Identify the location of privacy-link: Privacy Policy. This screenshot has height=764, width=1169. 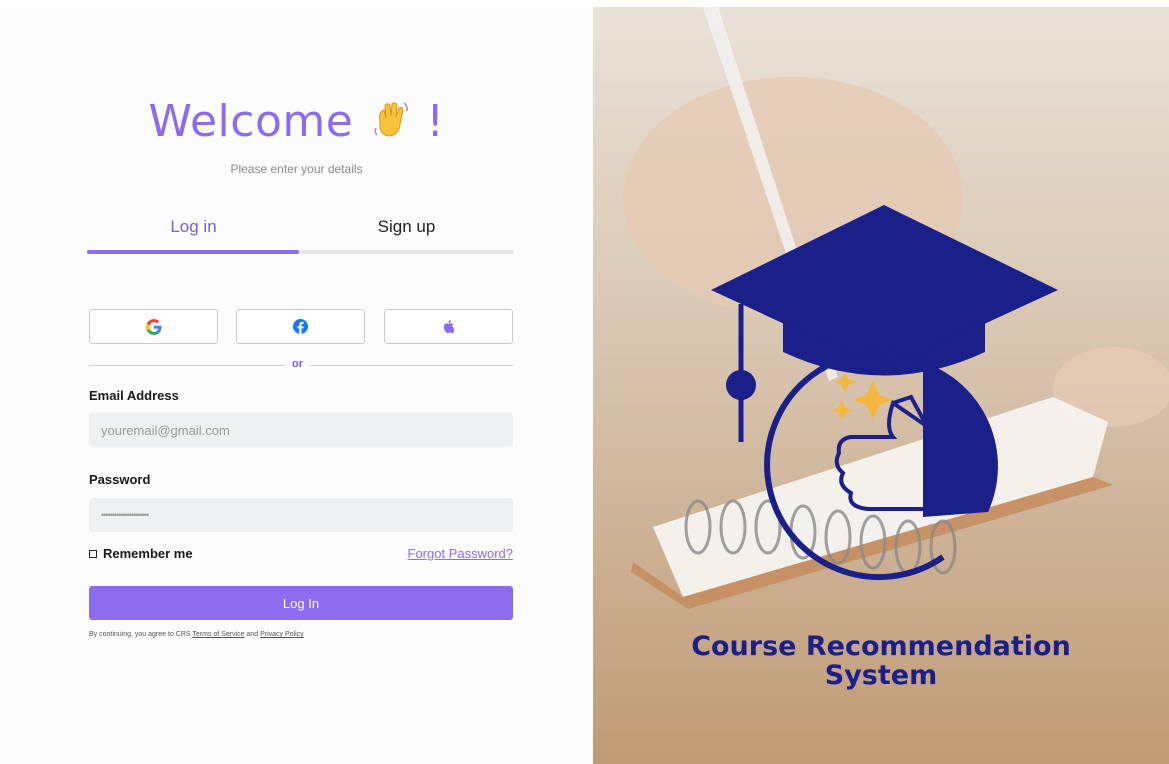
(282, 634).